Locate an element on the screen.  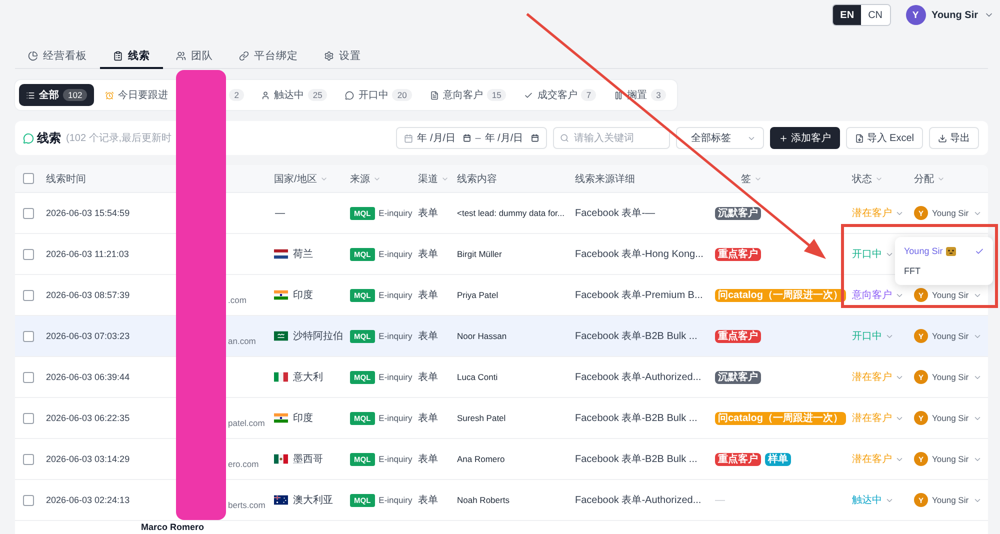
column-header: 状态 is located at coordinates (867, 179).